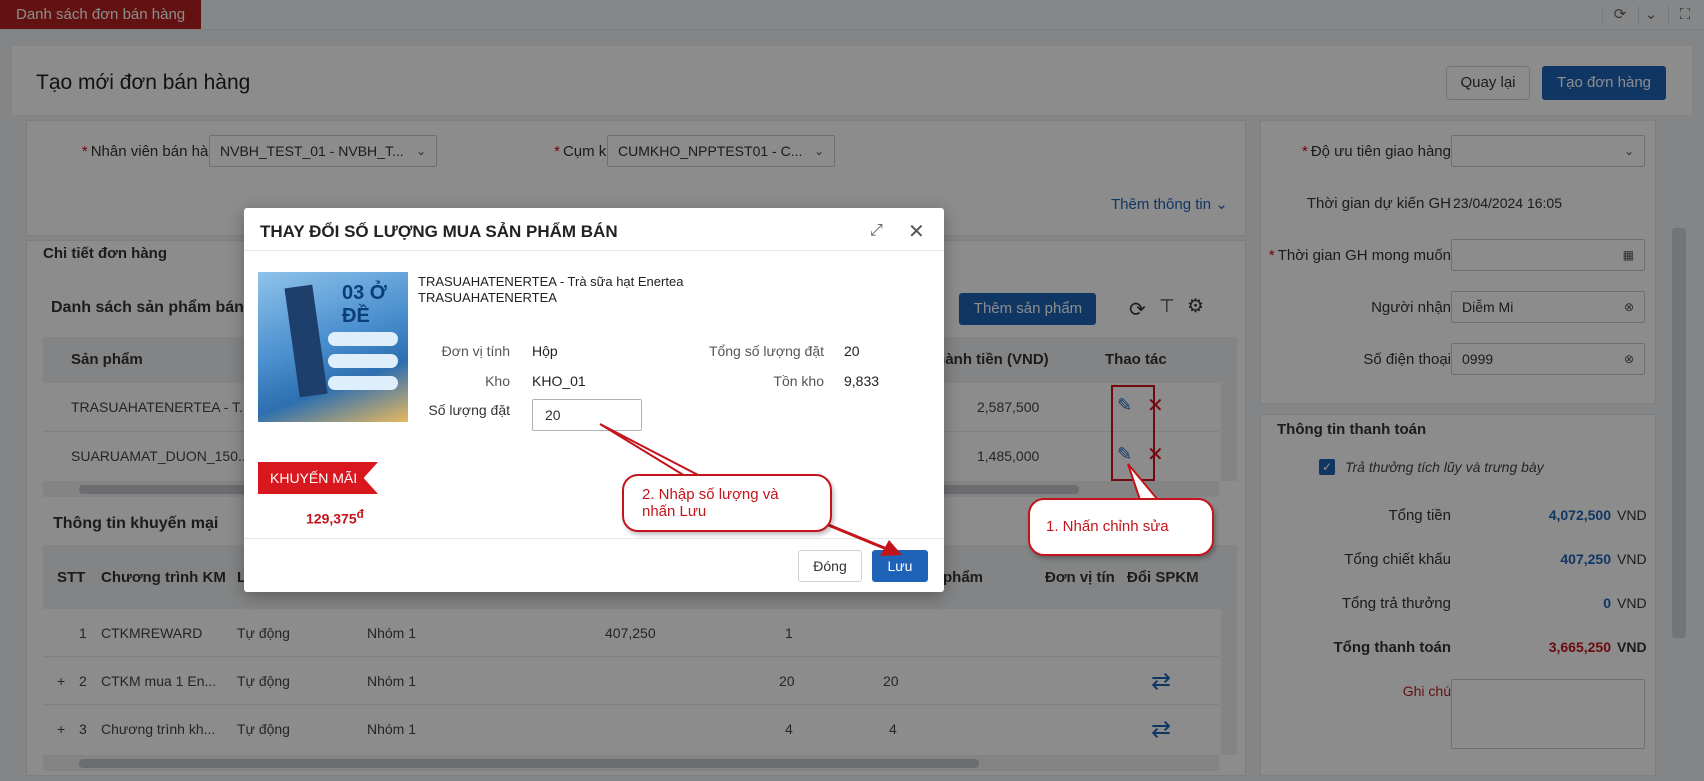  Describe the element at coordinates (710, 494) in the screenshot. I see `step2-line1: 2. Nhập số lượng và` at that location.